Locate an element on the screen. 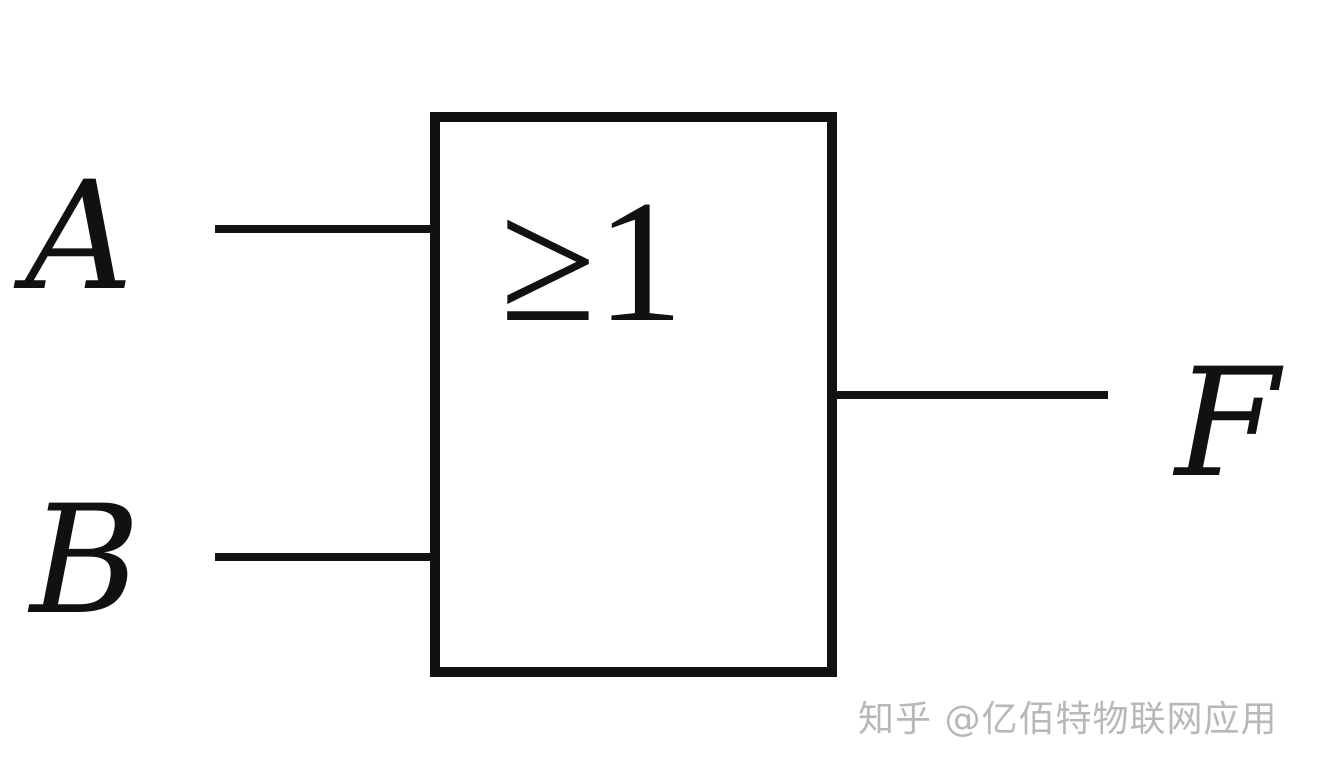 The height and width of the screenshot is (768, 1337). input-a-label: A is located at coordinates (73, 237).